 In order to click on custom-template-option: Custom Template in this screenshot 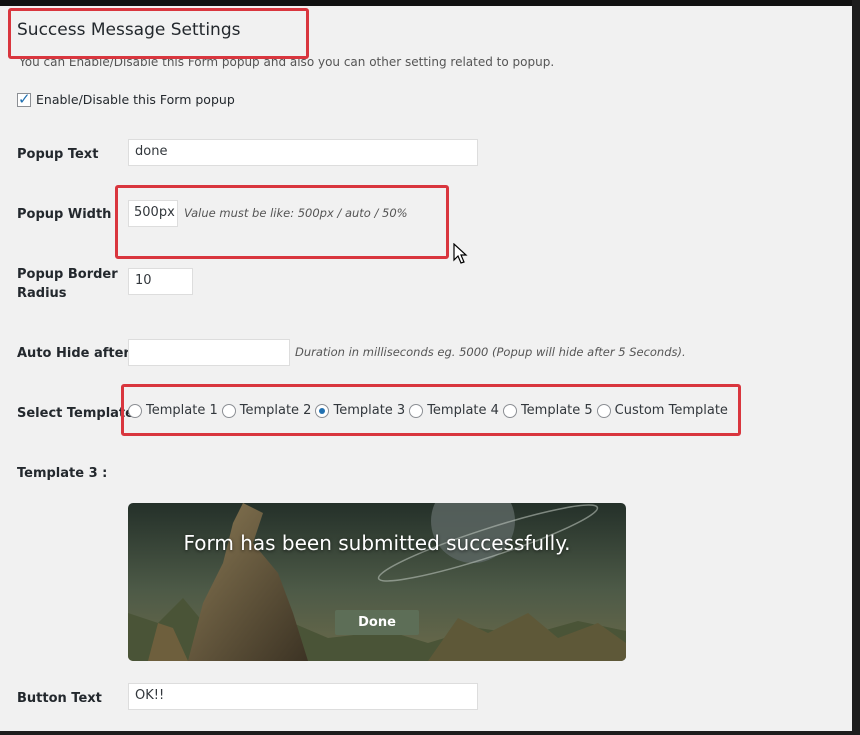, I will do `click(662, 410)`.